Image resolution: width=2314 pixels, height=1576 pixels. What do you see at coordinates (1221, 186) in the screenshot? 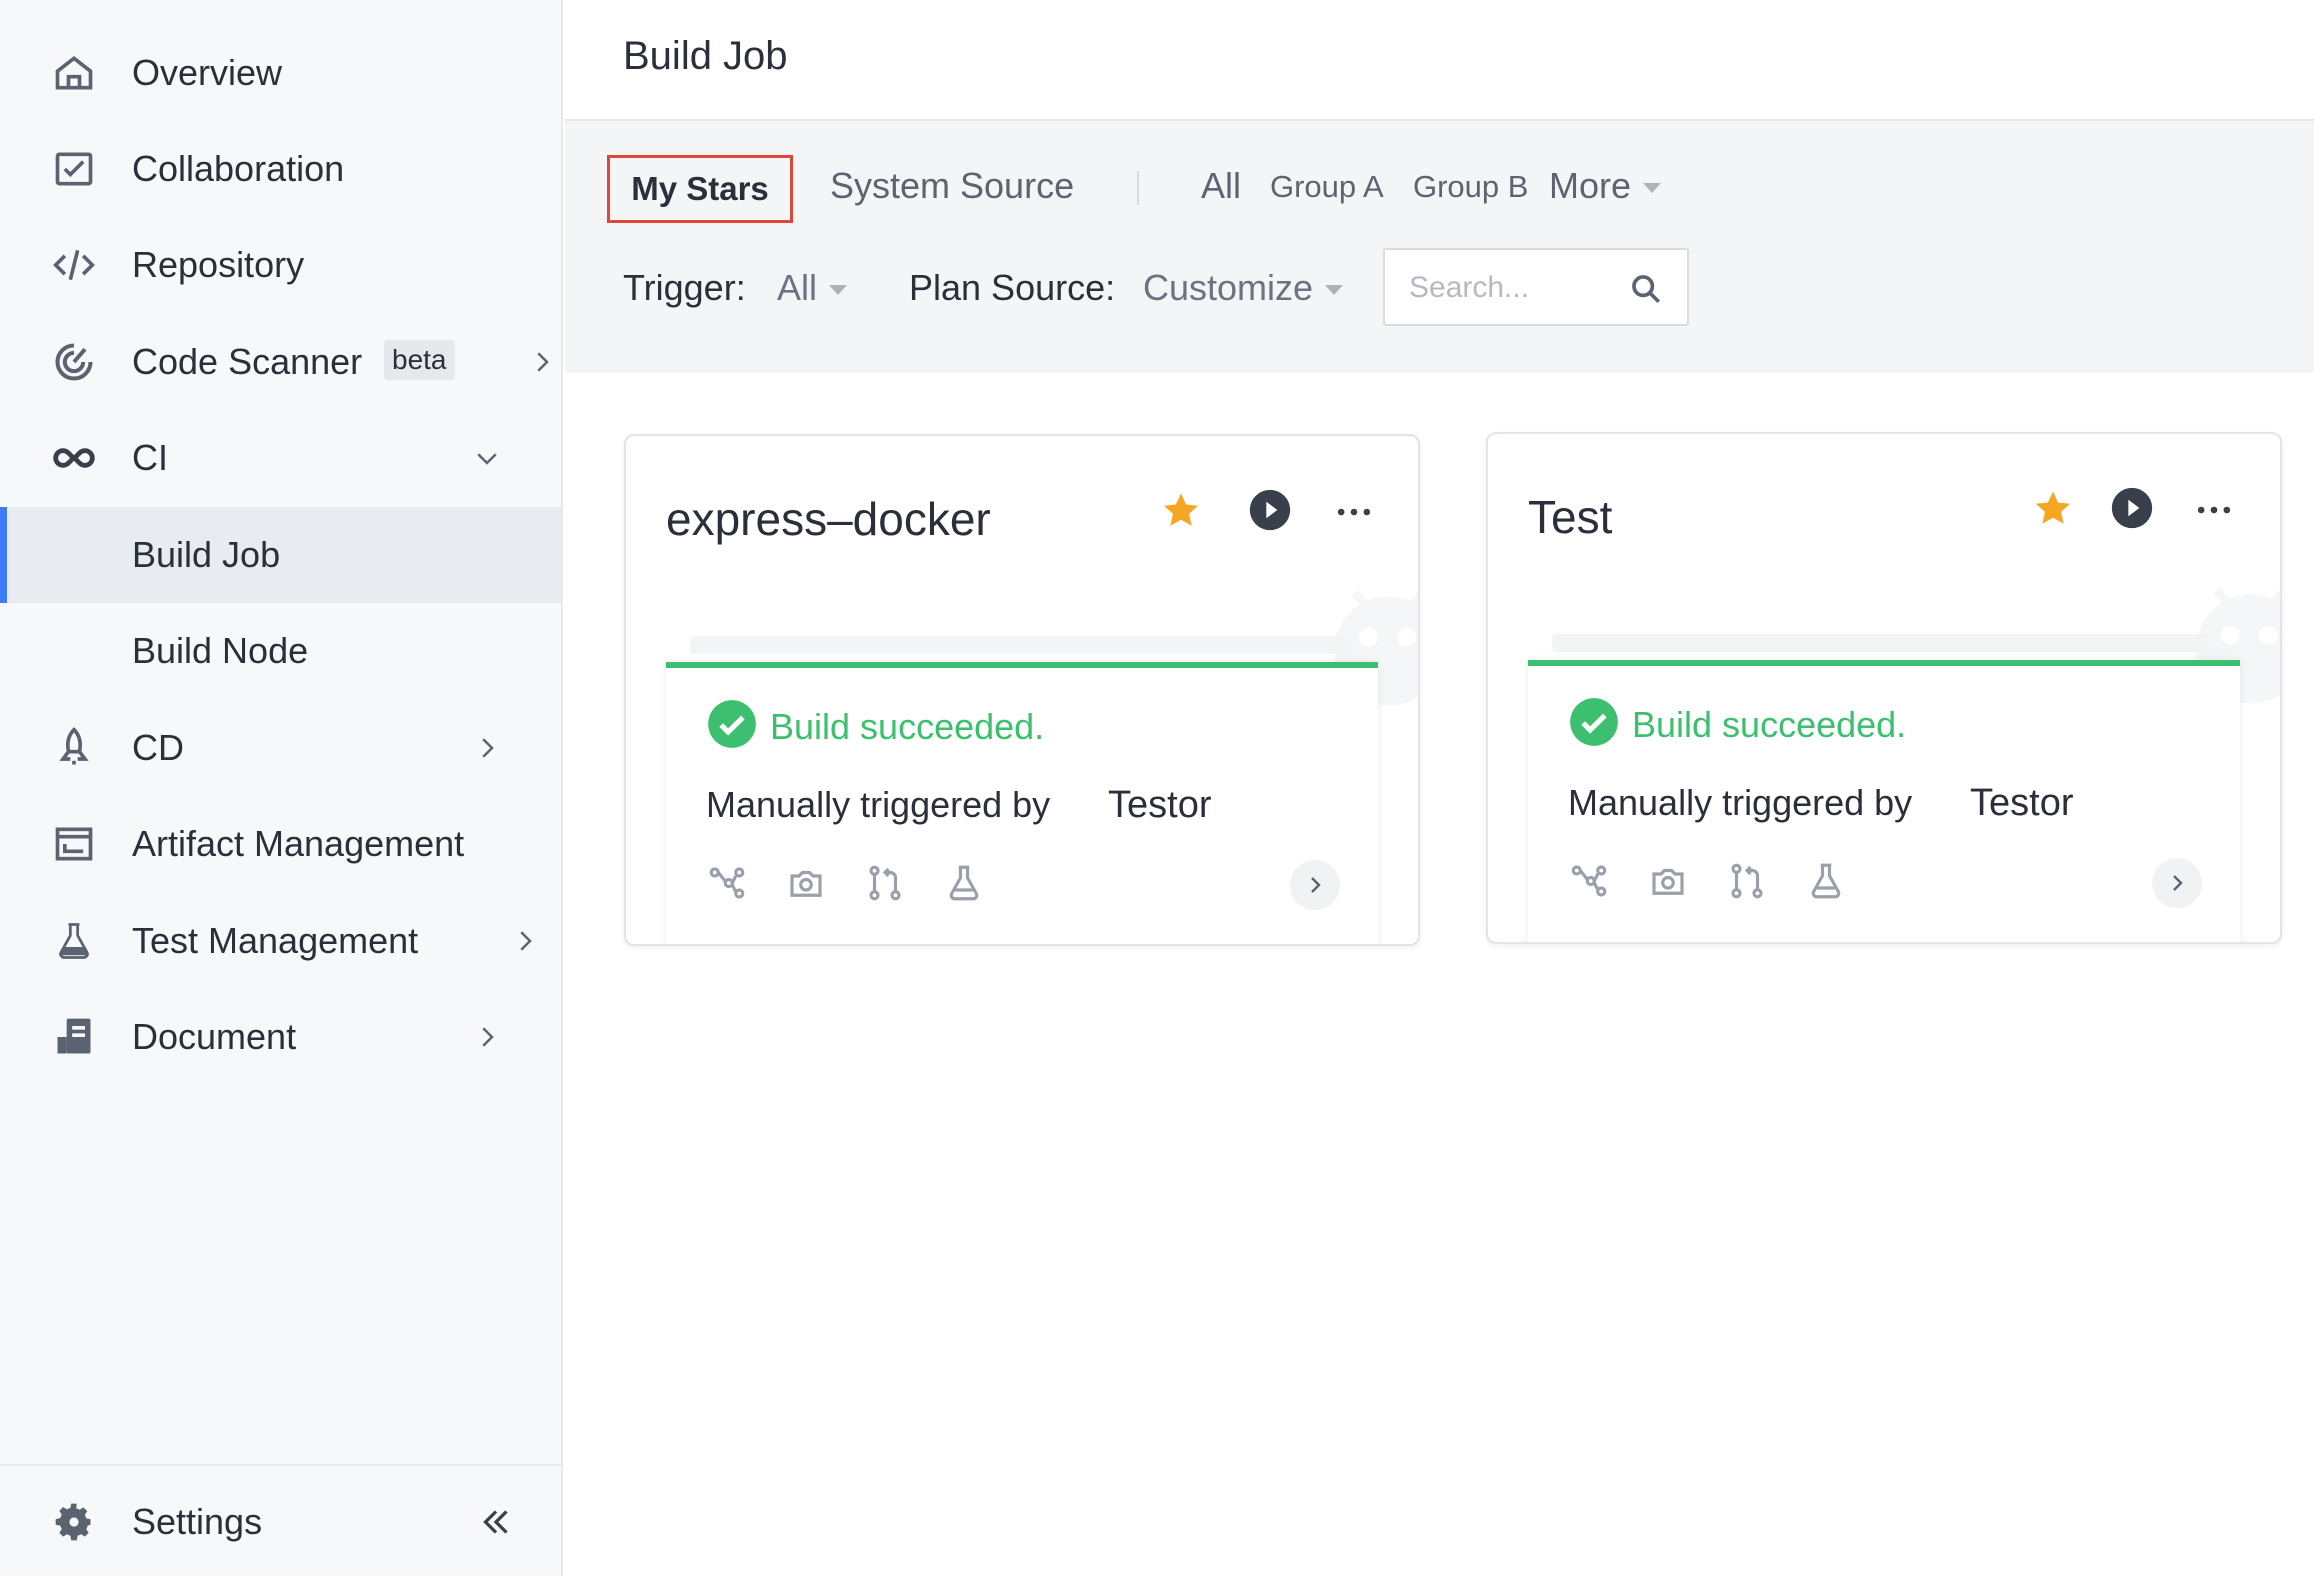
I see `tab-all: All` at bounding box center [1221, 186].